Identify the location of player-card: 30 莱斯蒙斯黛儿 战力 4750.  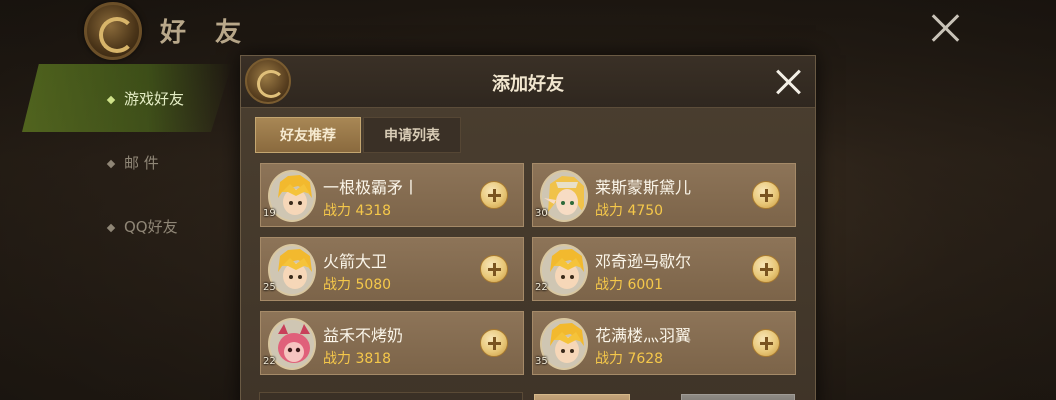
(664, 195).